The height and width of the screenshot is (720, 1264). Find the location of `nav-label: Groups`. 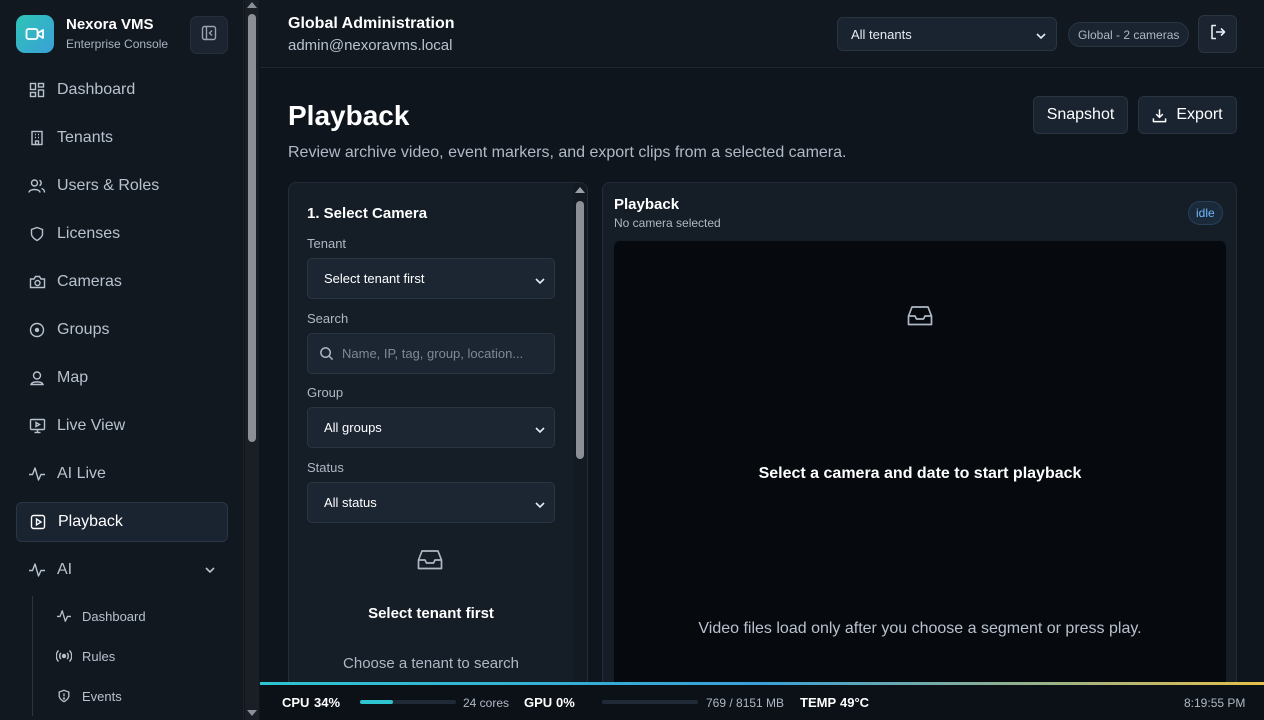

nav-label: Groups is located at coordinates (83, 329).